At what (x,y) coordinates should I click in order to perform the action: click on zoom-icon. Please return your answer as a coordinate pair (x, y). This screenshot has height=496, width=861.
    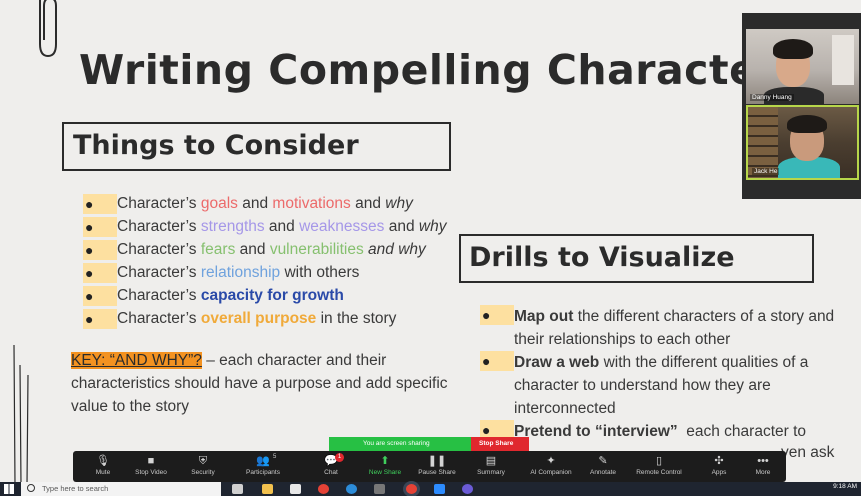
    Looking at the image, I should click on (439, 489).